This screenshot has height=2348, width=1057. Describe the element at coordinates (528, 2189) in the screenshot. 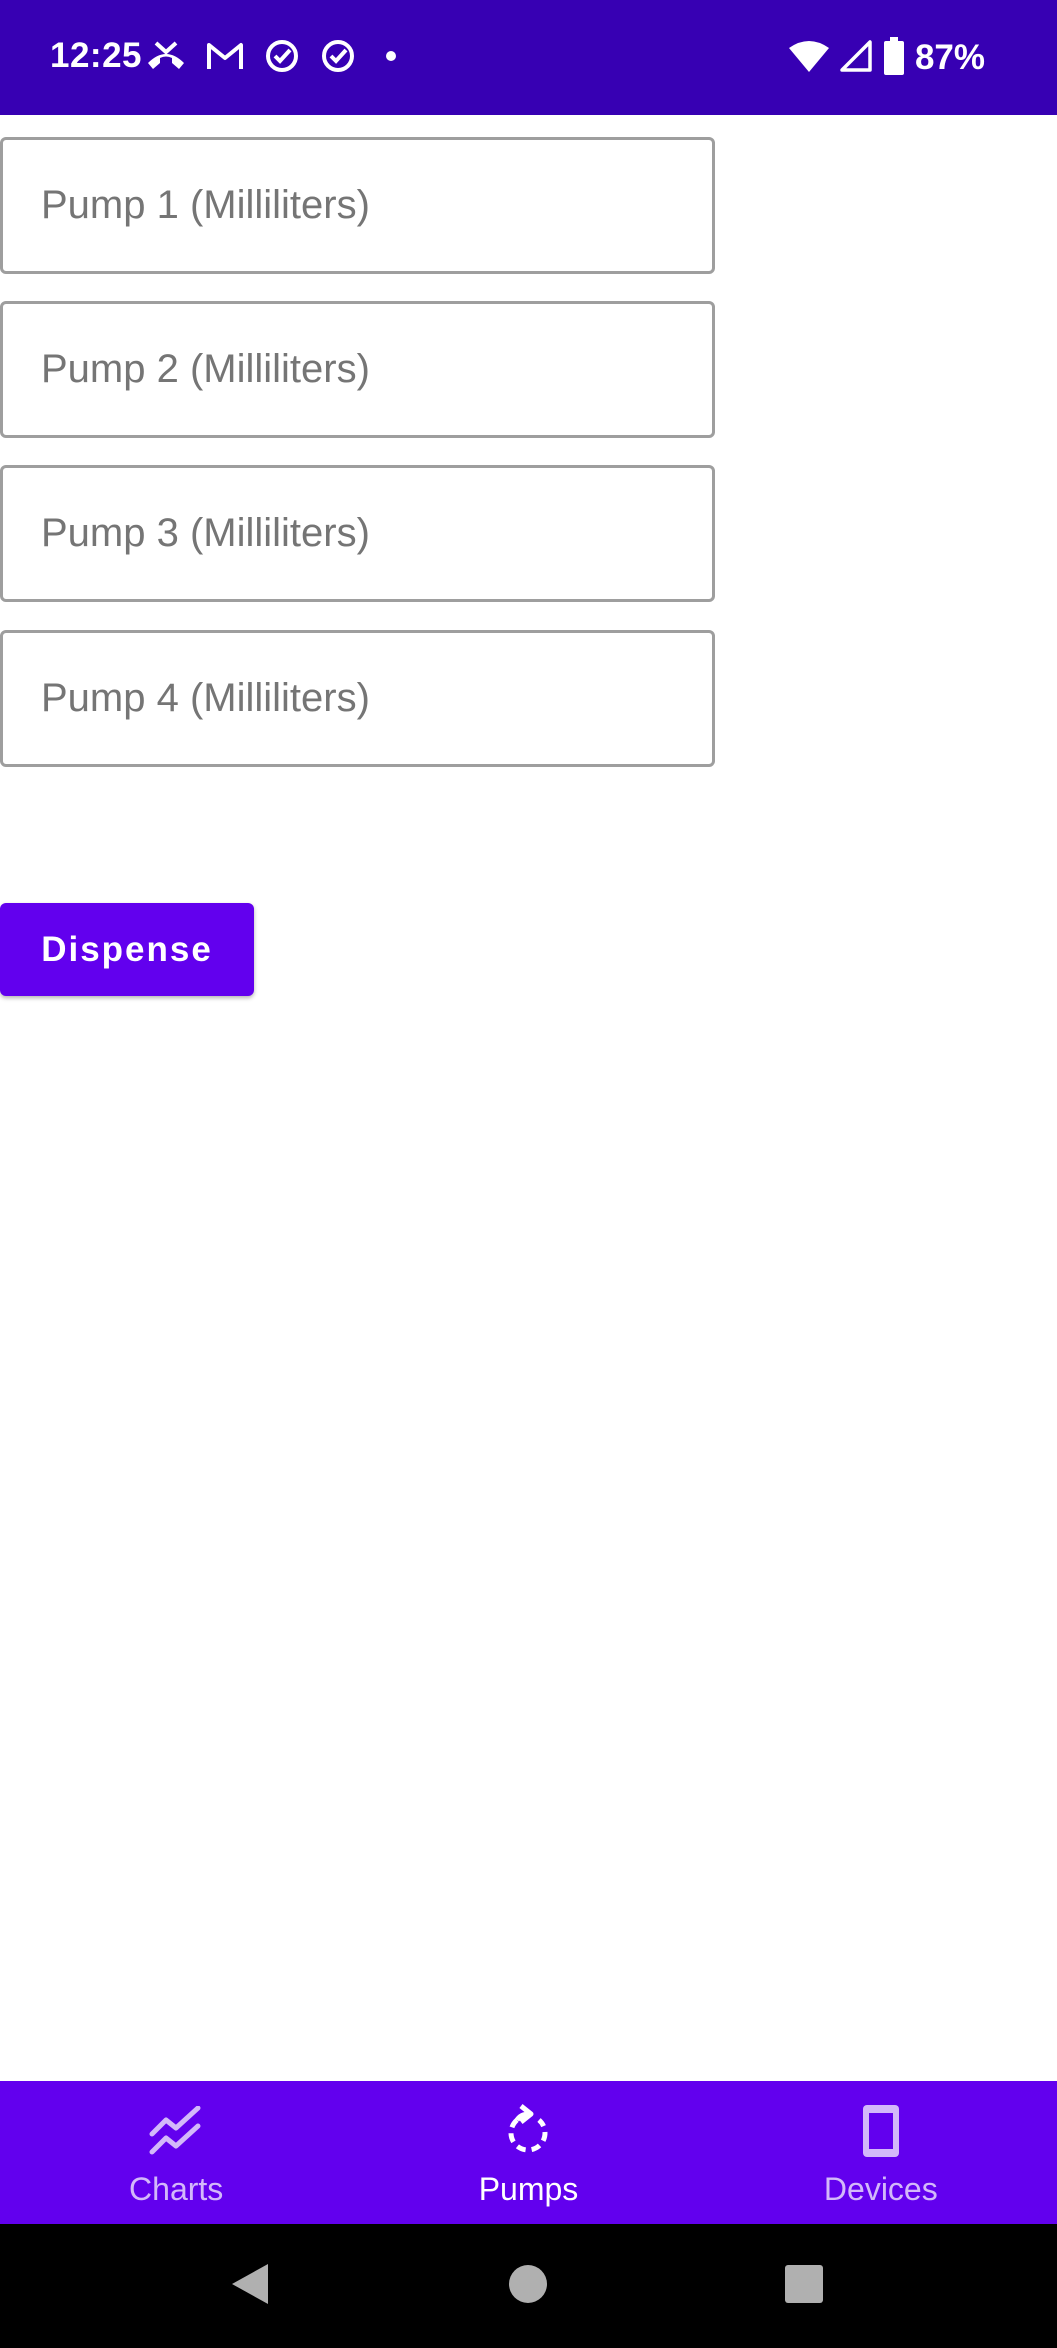

I see `nav-label-pumps: Pumps` at that location.